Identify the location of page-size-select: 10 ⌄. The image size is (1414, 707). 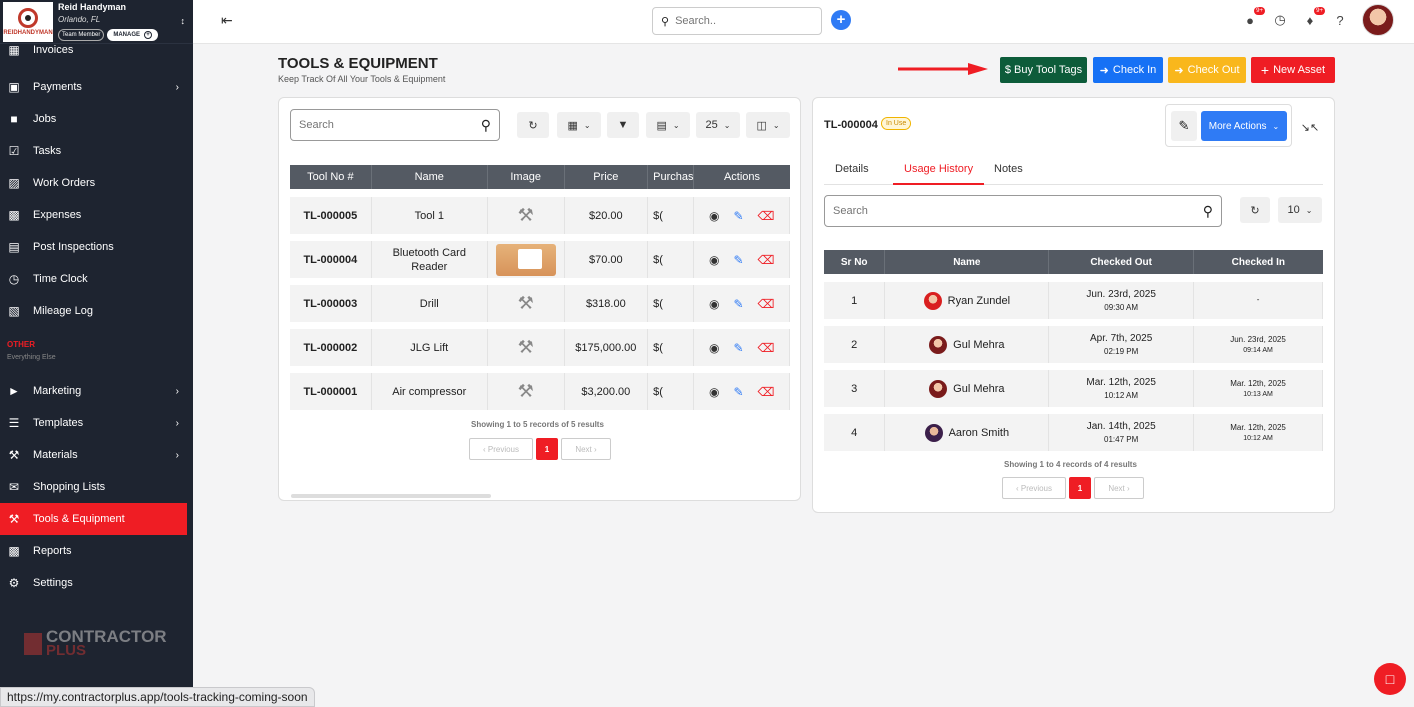
(1300, 210).